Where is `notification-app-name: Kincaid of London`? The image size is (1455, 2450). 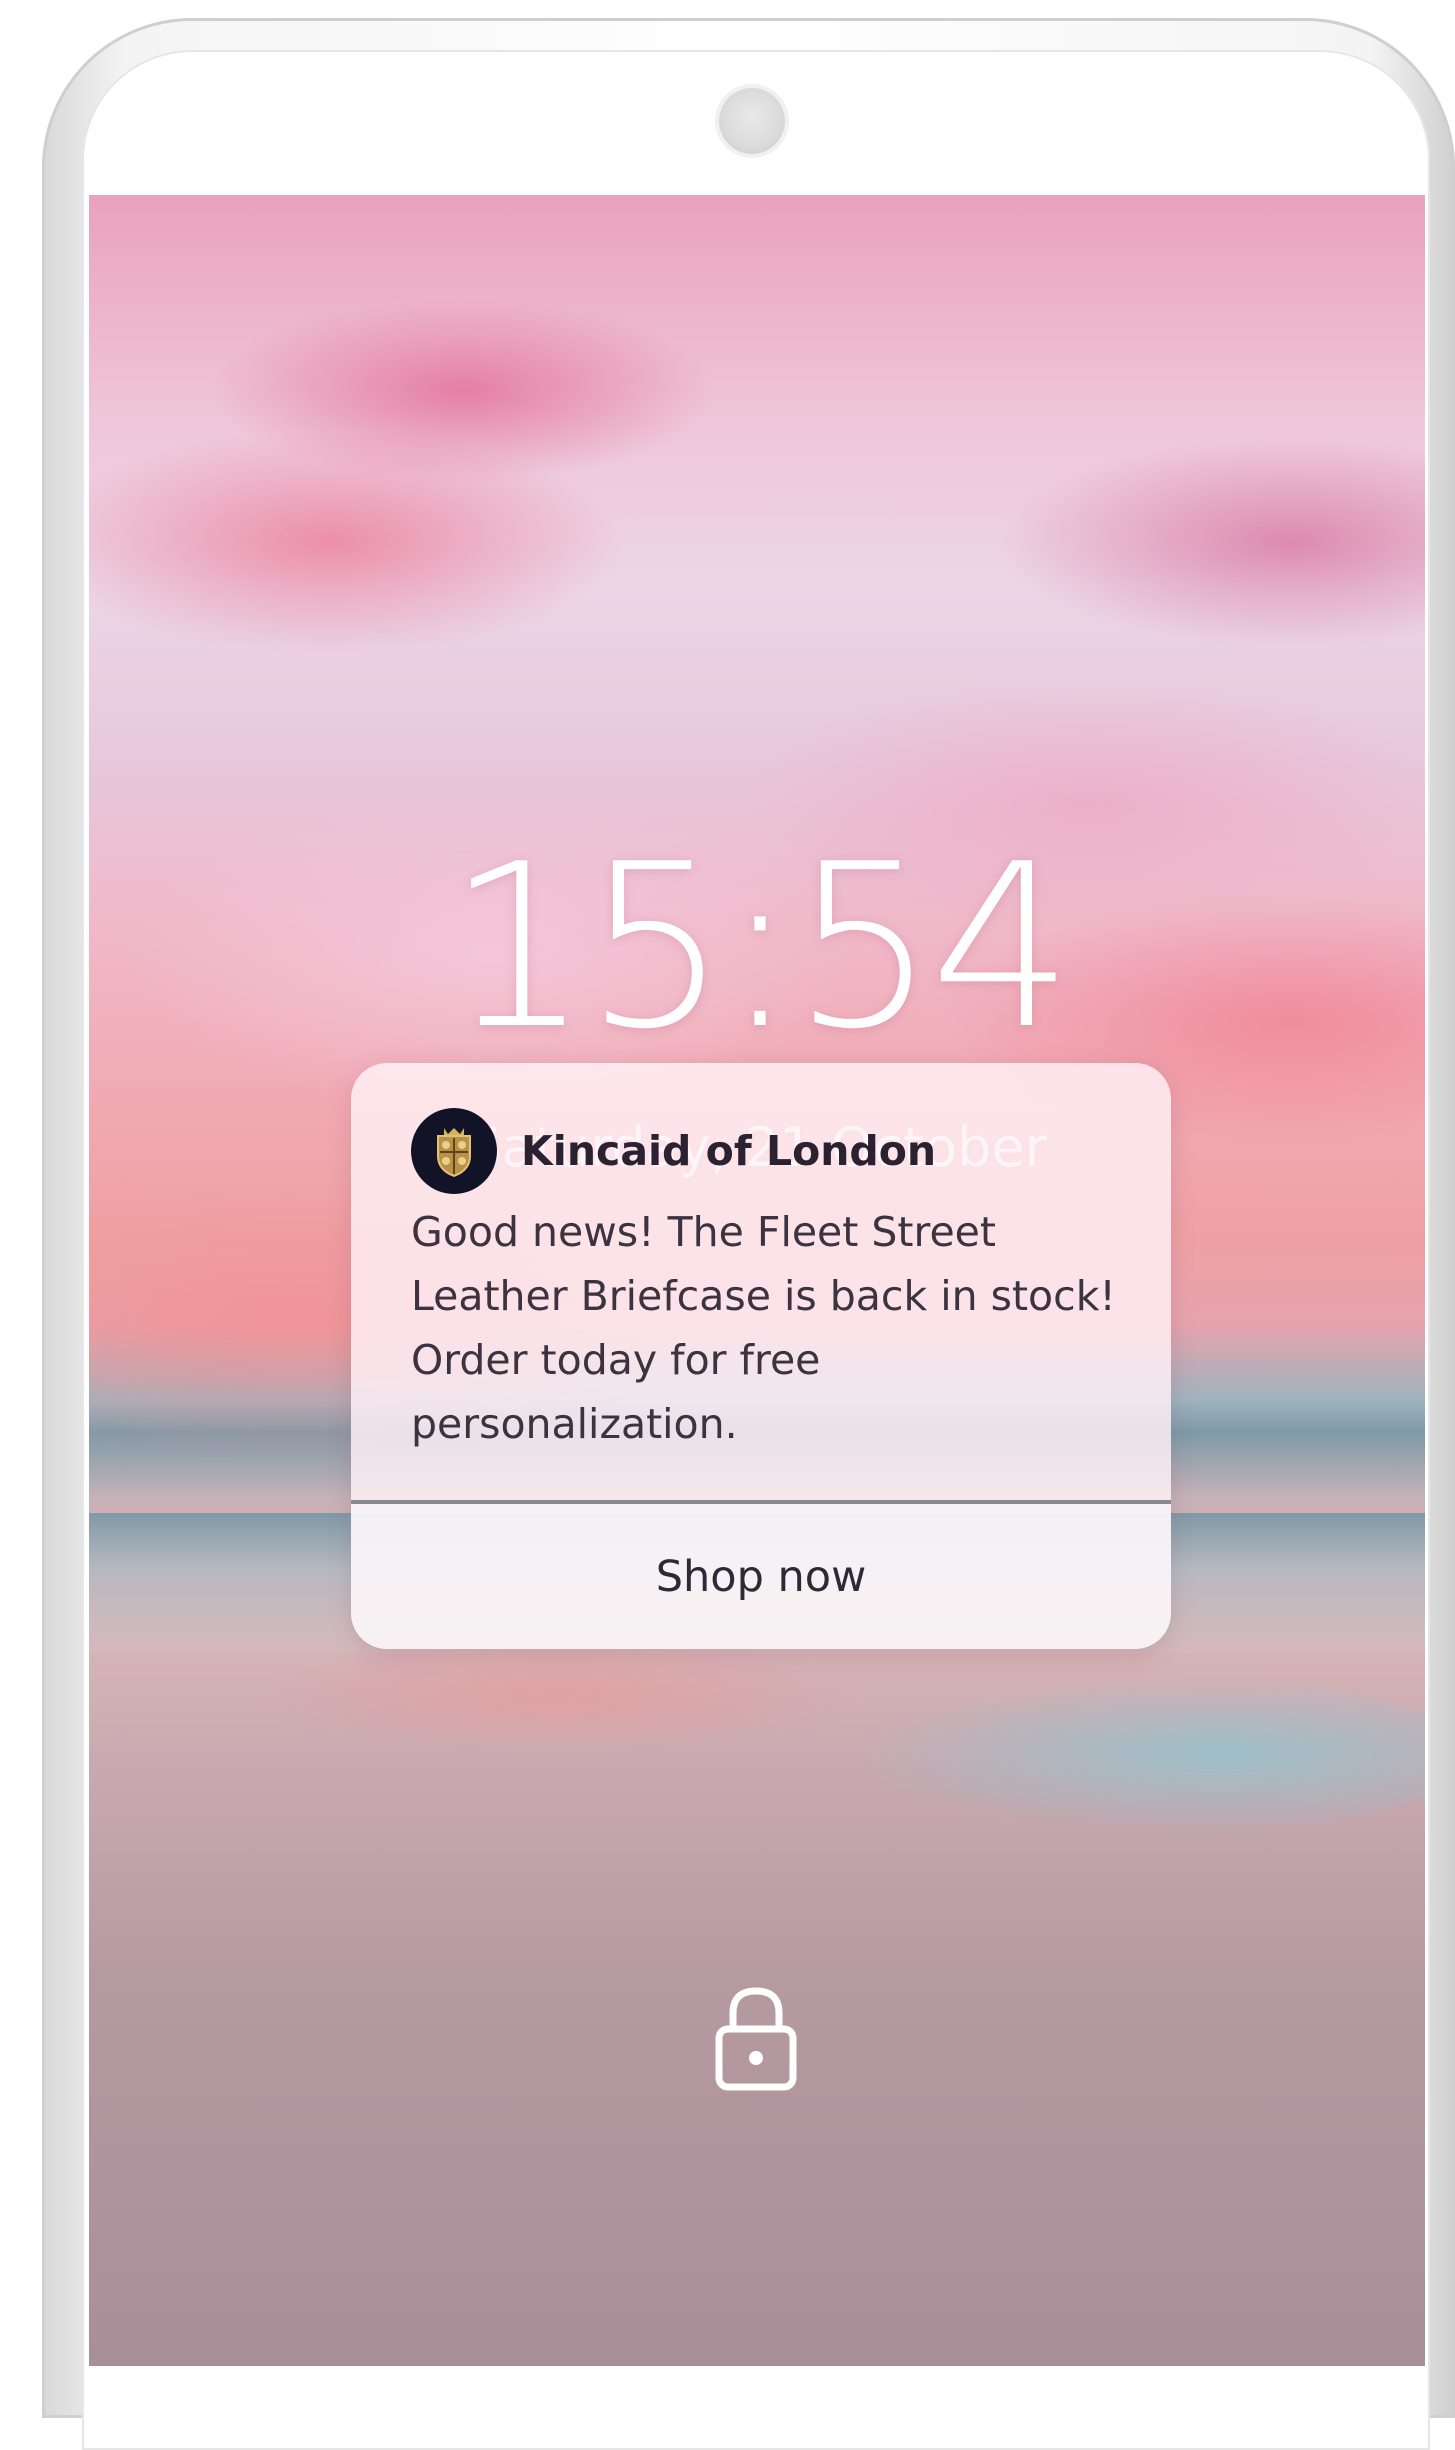 notification-app-name: Kincaid of London is located at coordinates (729, 1151).